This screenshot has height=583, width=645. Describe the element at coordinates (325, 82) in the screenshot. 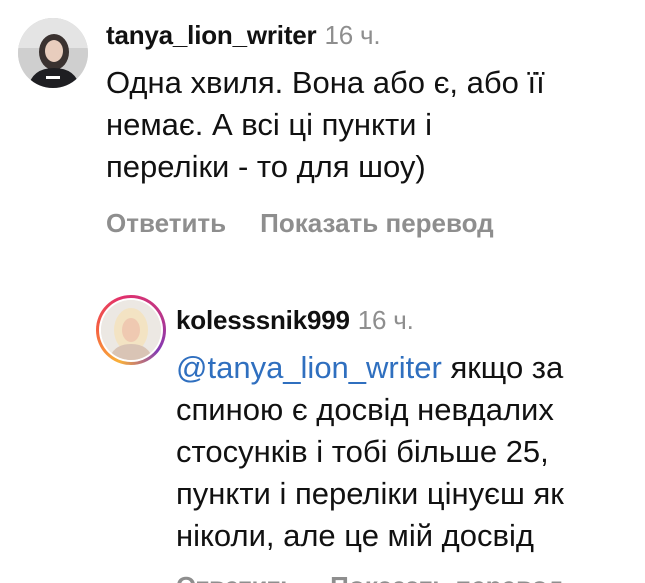

I see `comment-line: Одна хвиля. Вона або є, або її` at that location.